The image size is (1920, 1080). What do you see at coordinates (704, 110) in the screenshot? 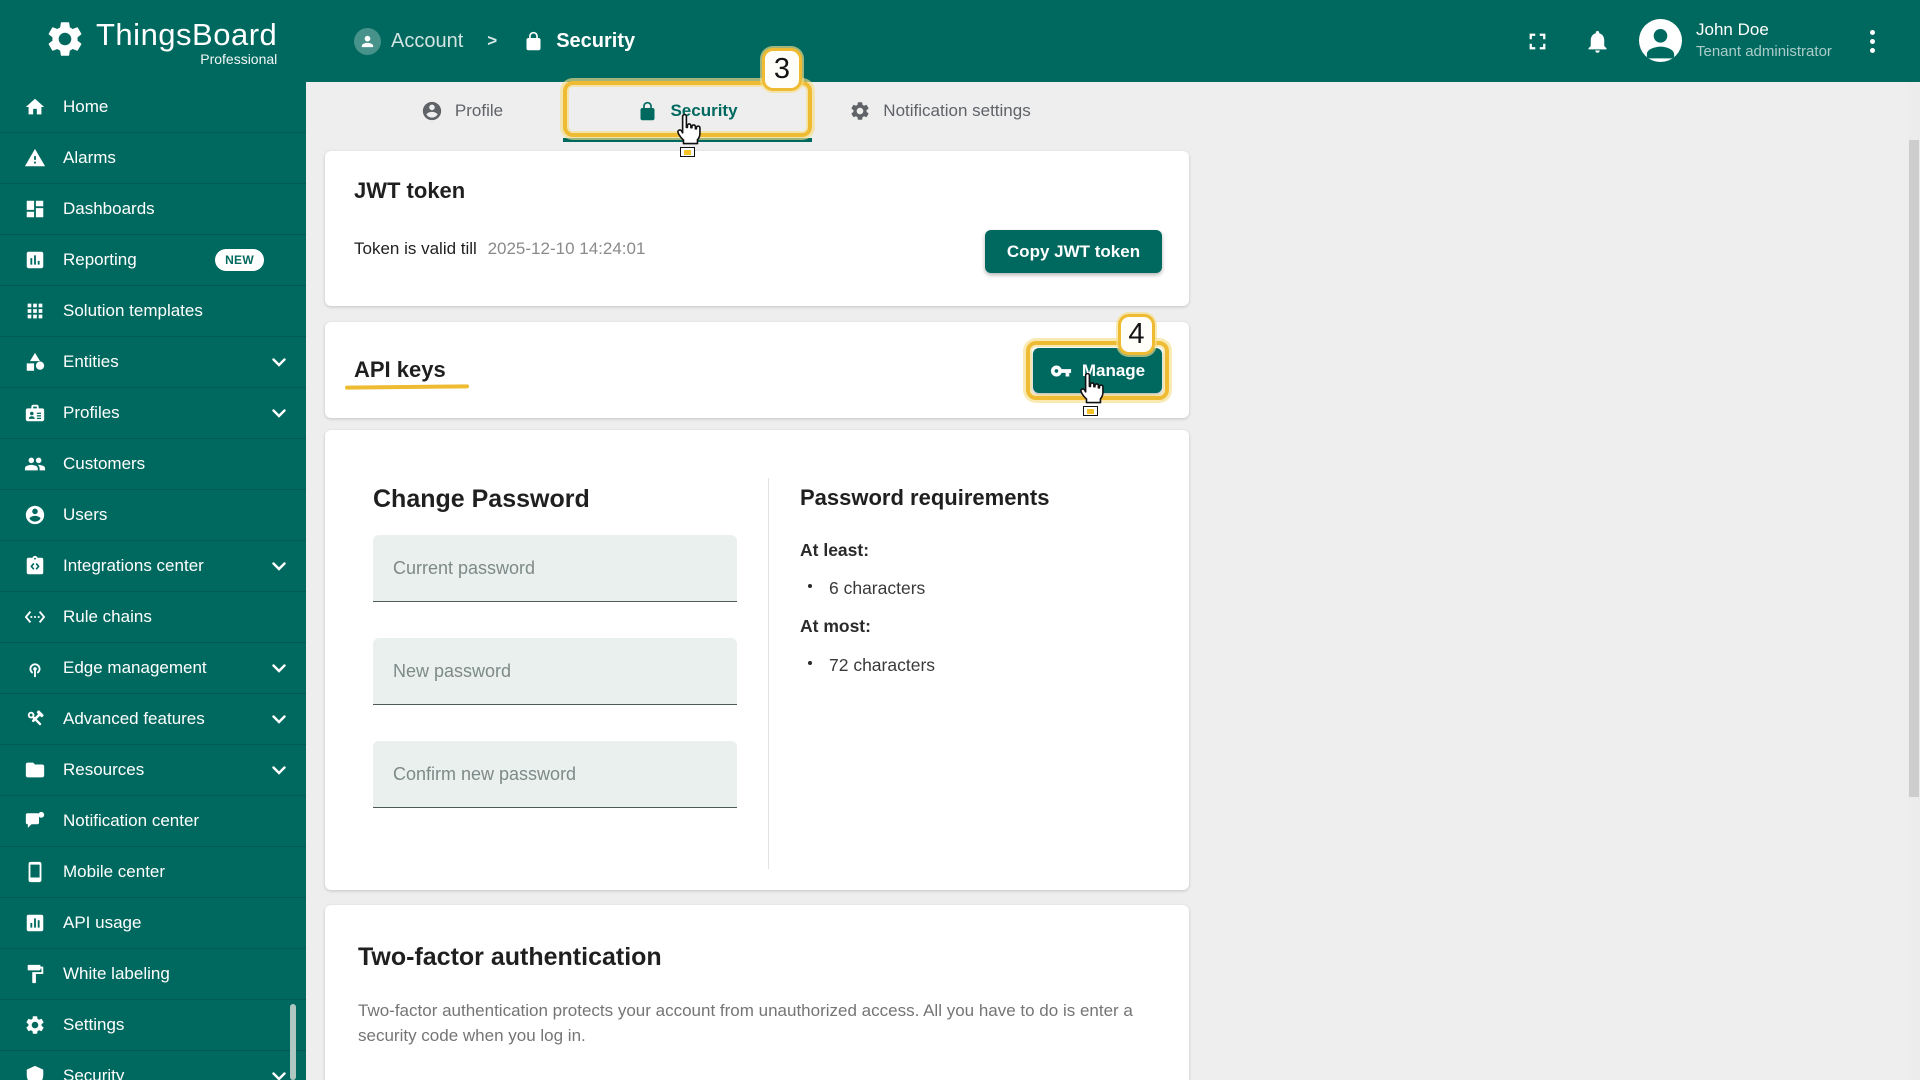
I see `tab-security-label: Security` at bounding box center [704, 110].